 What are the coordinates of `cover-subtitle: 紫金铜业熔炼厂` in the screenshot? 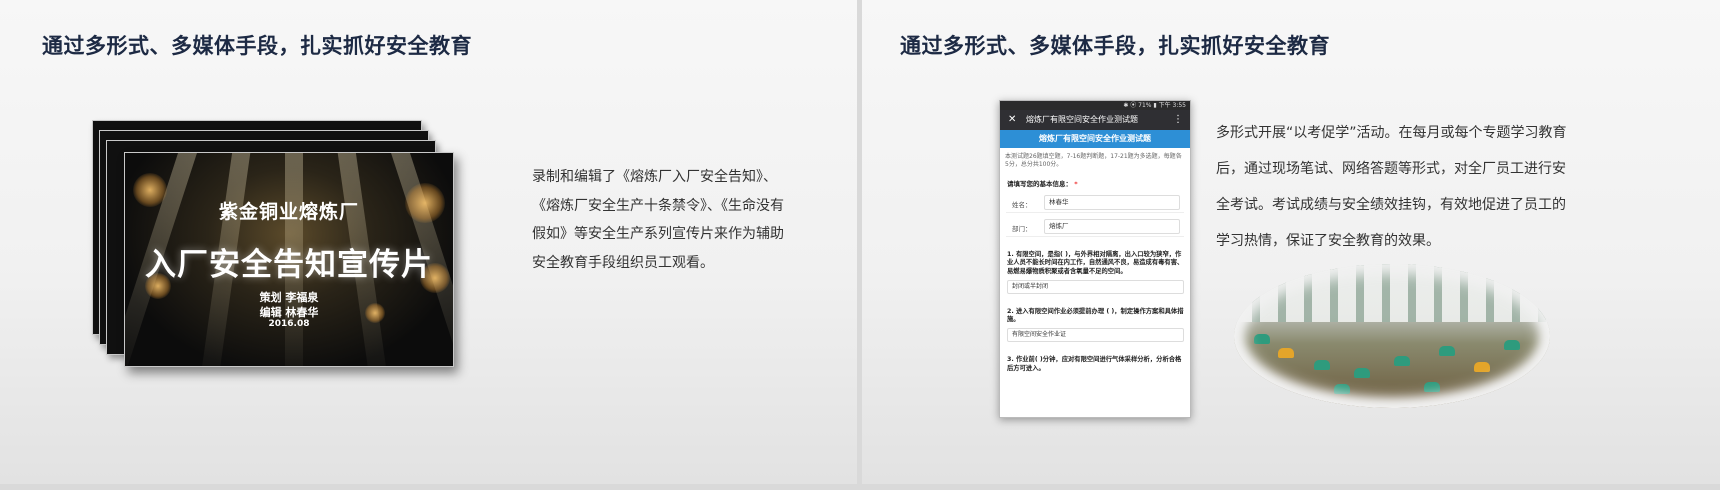 It's located at (288, 212).